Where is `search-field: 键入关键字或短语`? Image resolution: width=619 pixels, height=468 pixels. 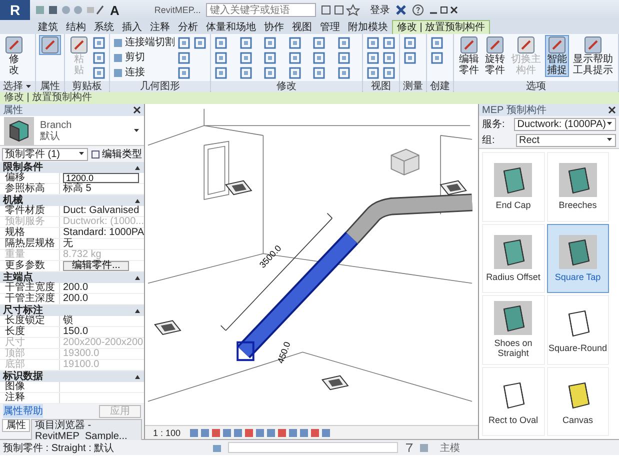 search-field: 键入关键字或短语 is located at coordinates (261, 10).